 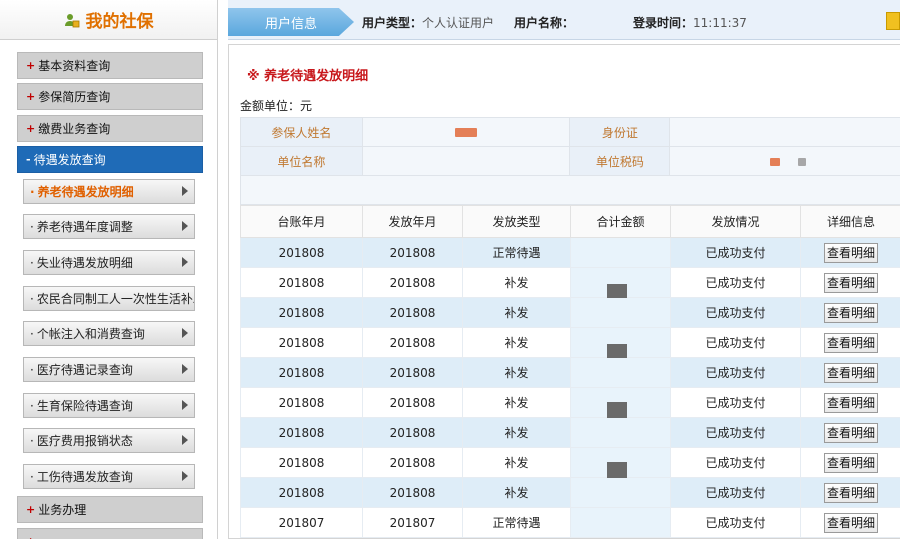 I want to click on user-lock-icon, so click(x=72, y=20).